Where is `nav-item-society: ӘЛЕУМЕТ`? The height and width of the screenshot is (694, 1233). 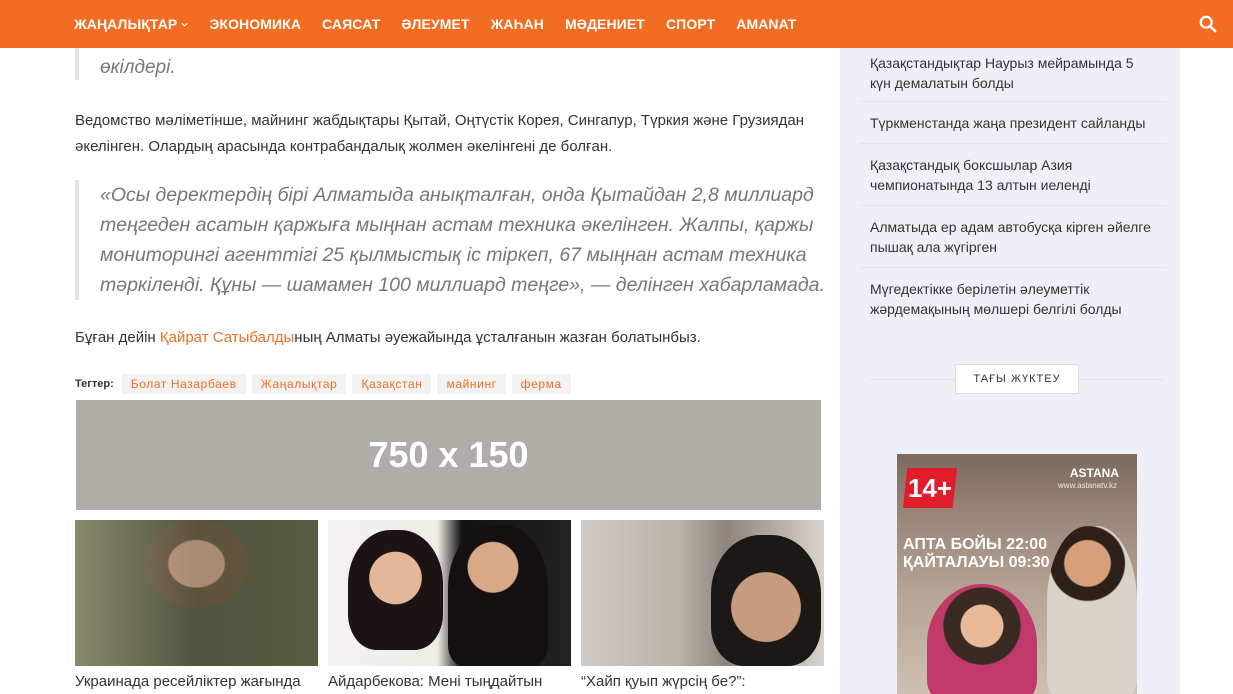 nav-item-society: ӘЛЕУМЕТ is located at coordinates (435, 24).